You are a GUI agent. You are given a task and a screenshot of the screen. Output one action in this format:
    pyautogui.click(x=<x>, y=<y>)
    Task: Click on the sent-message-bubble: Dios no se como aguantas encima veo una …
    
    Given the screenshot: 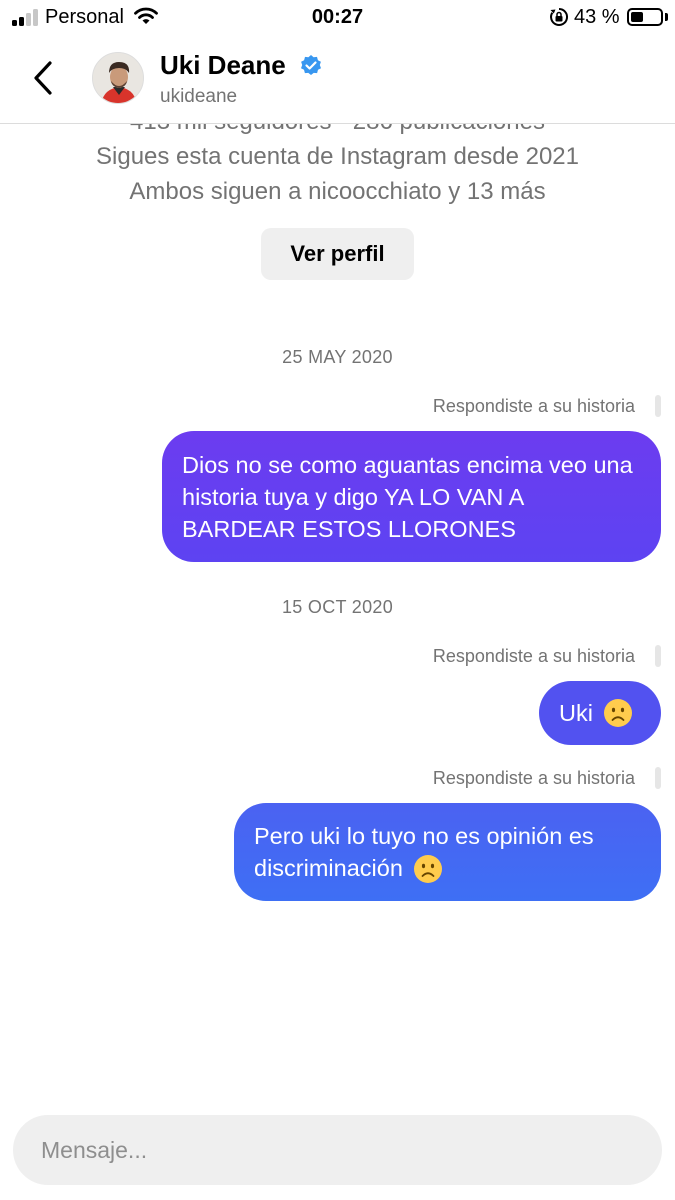 What is the action you would take?
    pyautogui.click(x=411, y=496)
    